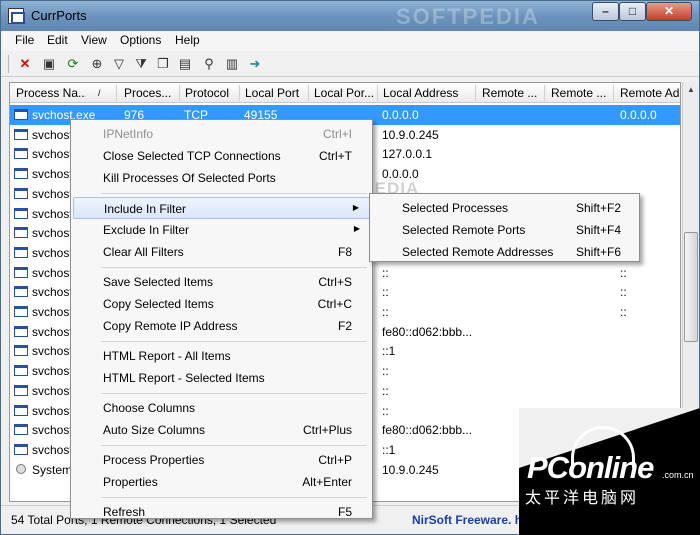  Describe the element at coordinates (590, 467) in the screenshot. I see `pconline-logo: PConline` at that location.